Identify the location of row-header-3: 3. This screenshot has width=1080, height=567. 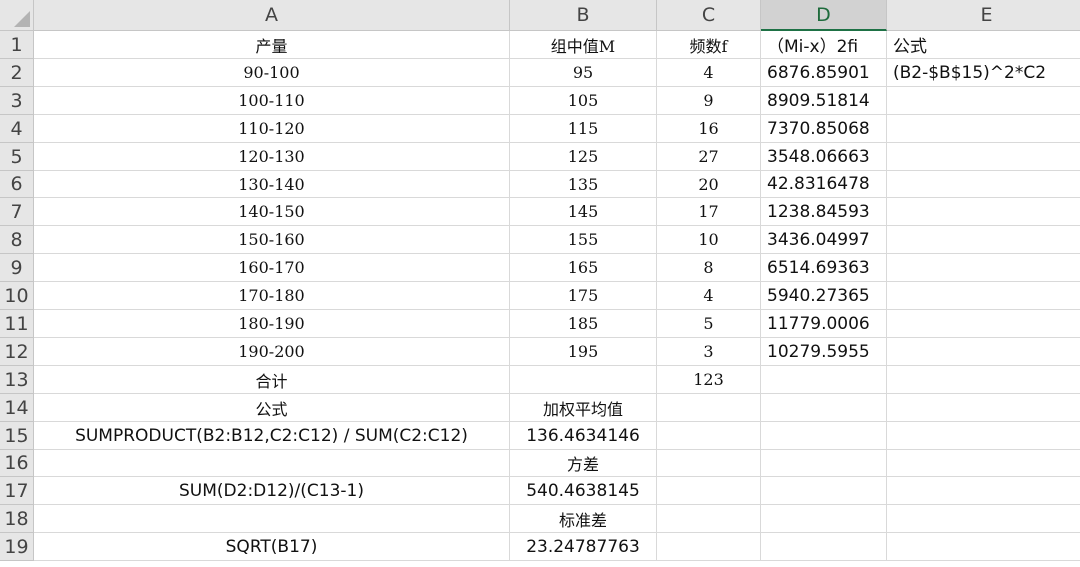
(17, 101).